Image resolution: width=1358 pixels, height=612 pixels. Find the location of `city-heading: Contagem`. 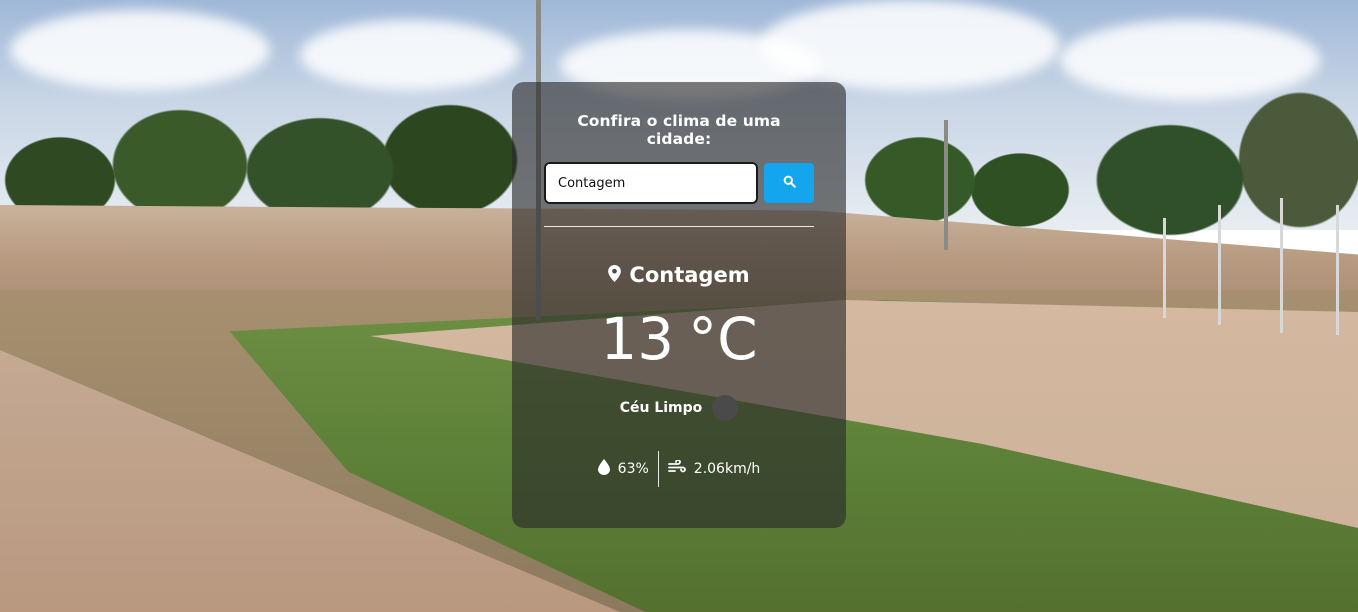

city-heading: Contagem is located at coordinates (679, 275).